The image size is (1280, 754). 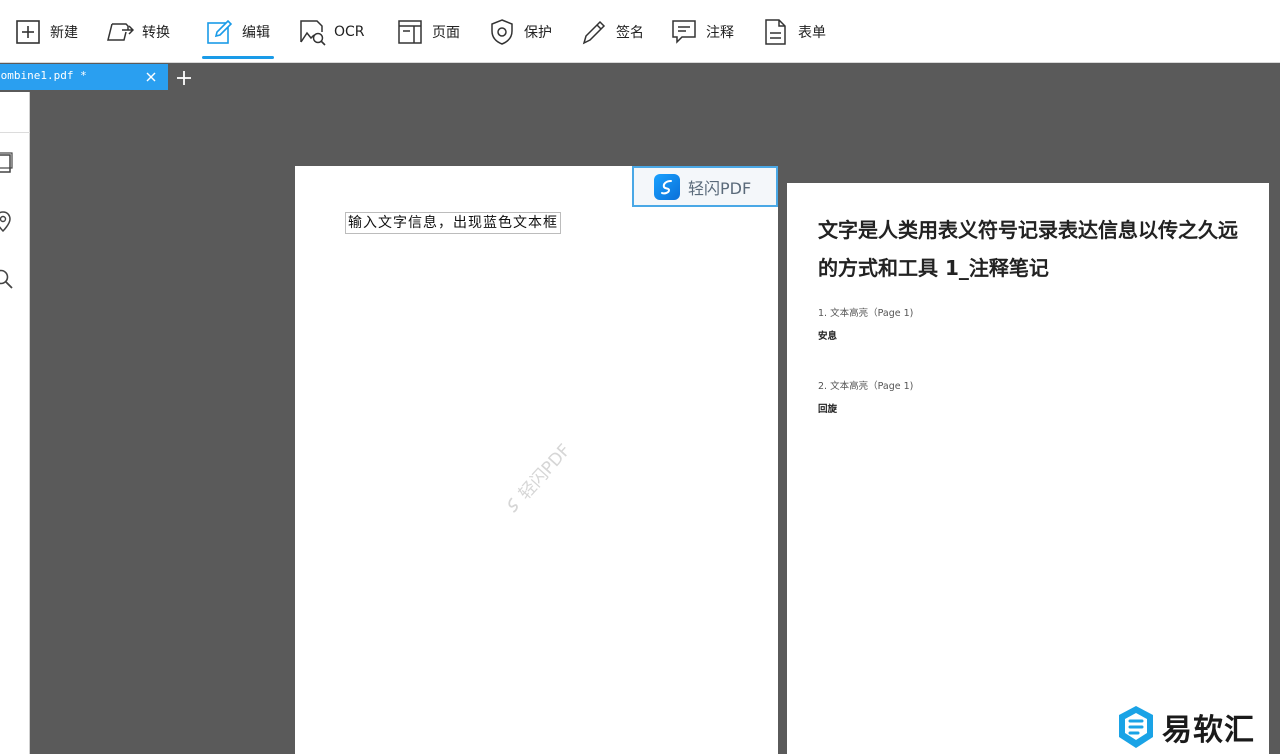 What do you see at coordinates (1208, 730) in the screenshot?
I see `site-name: 易软汇` at bounding box center [1208, 730].